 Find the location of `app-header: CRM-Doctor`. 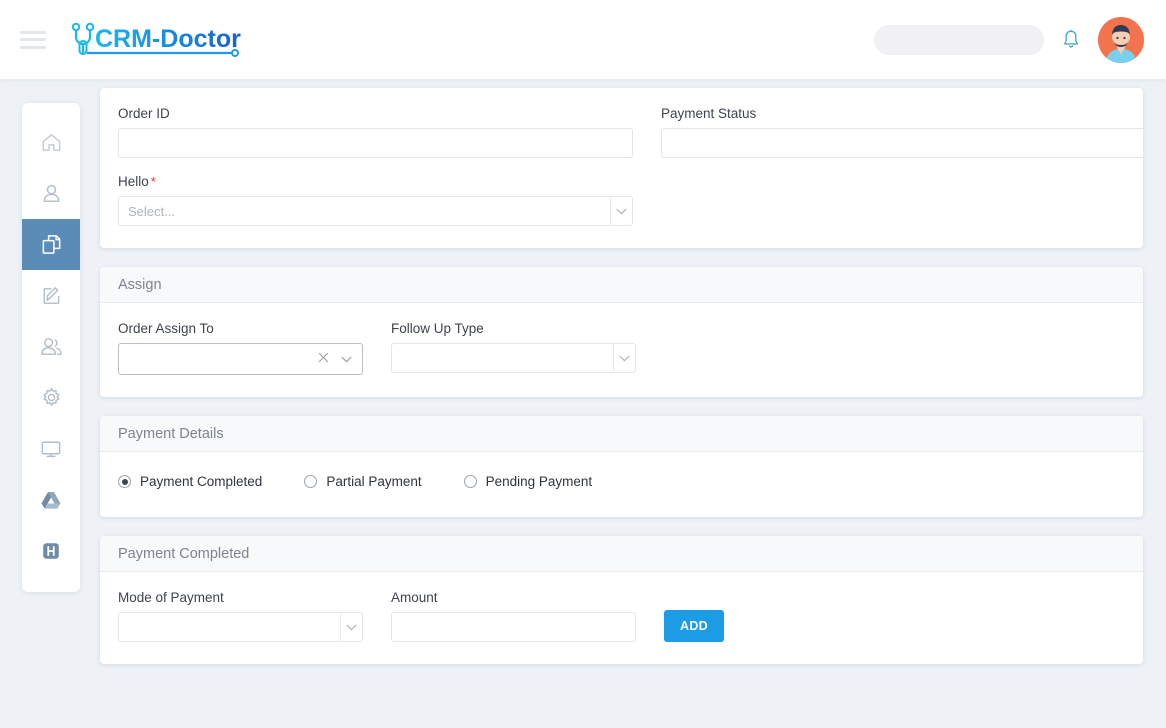

app-header: CRM-Doctor is located at coordinates (583, 40).